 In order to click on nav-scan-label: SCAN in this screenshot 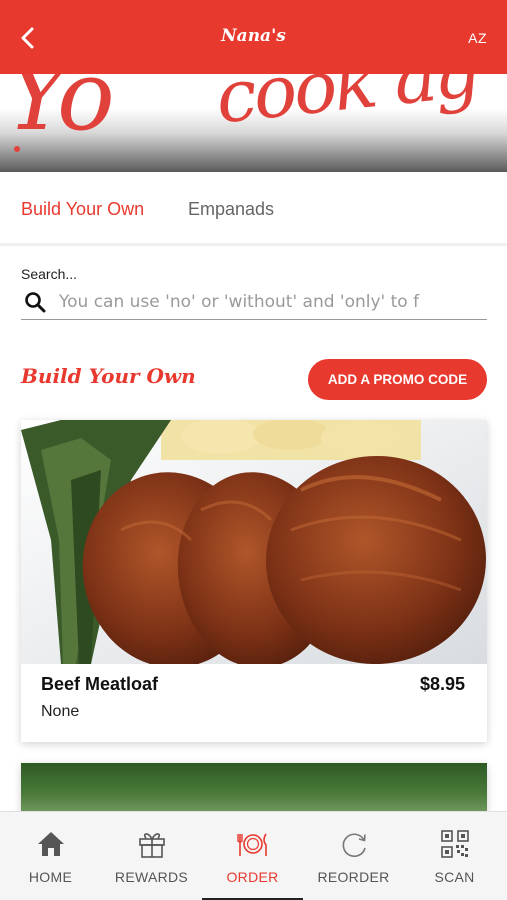, I will do `click(454, 877)`.